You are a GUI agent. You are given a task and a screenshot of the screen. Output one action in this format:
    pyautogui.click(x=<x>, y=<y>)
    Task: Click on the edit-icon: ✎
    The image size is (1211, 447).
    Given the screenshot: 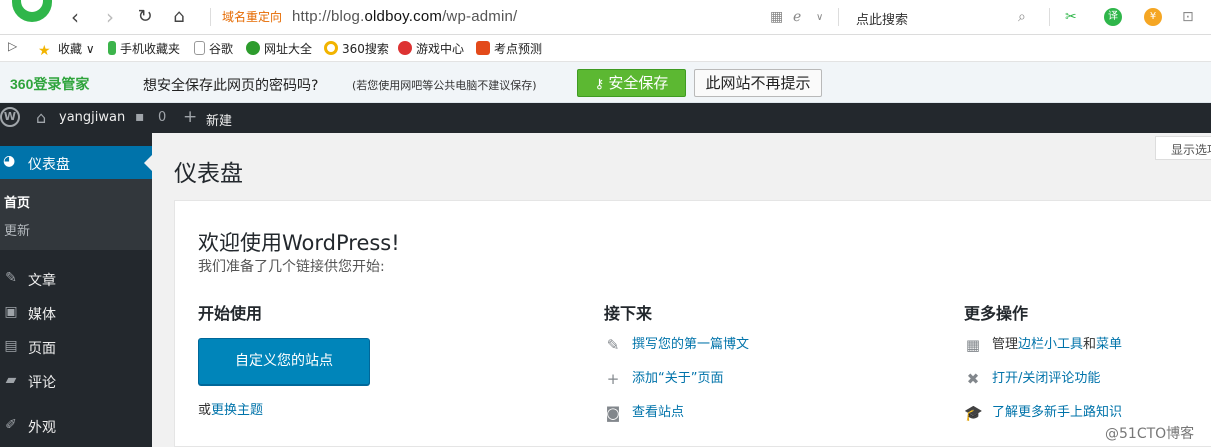 What is the action you would take?
    pyautogui.click(x=613, y=345)
    